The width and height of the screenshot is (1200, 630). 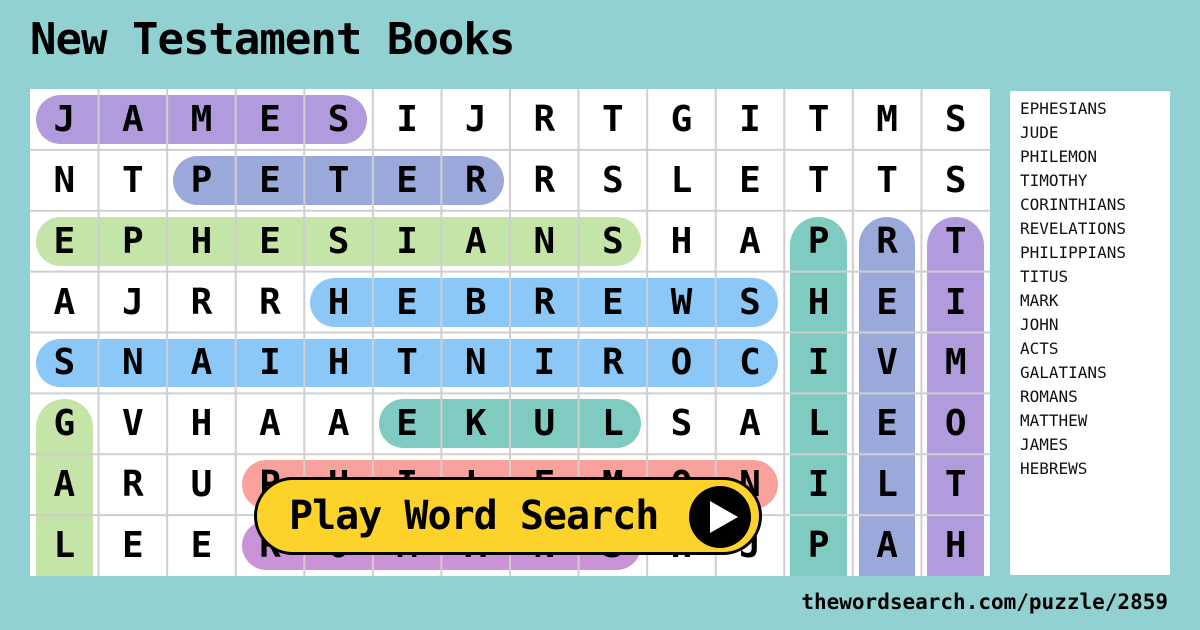 I want to click on word-list-item: JUDE, so click(x=1039, y=132).